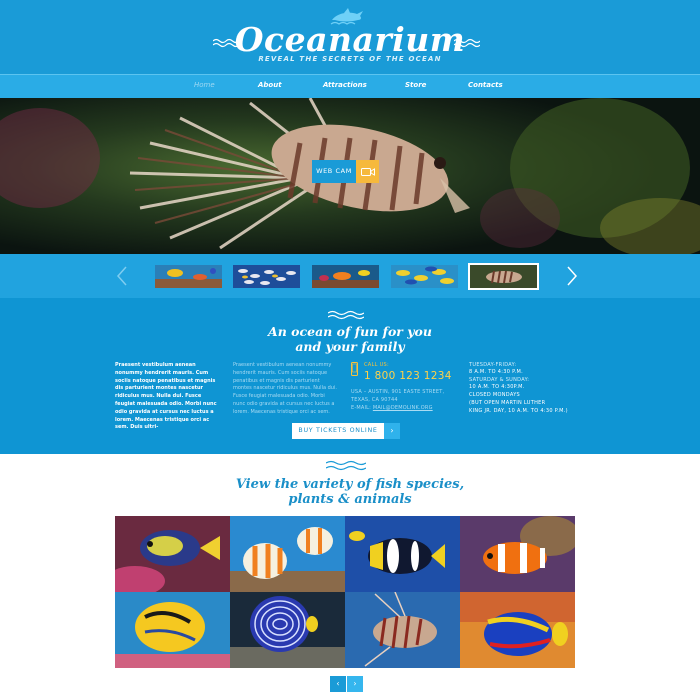  I want to click on info-title-line2: and your family, so click(350, 346).